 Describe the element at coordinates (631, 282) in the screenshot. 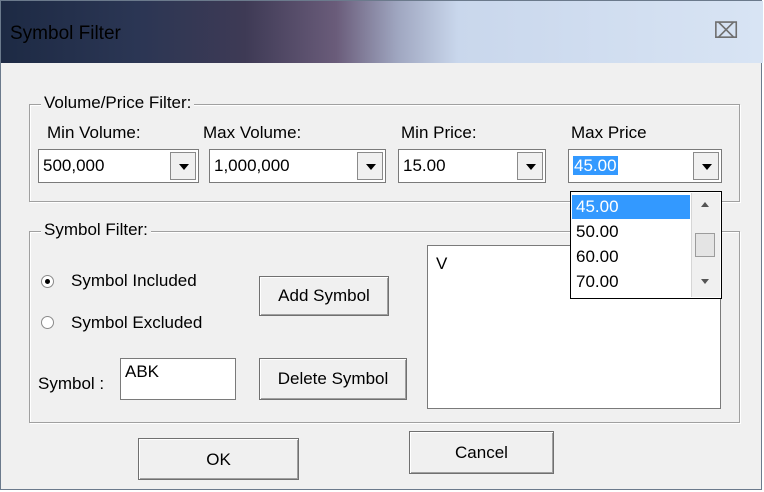

I see `list-item: 70.00` at that location.